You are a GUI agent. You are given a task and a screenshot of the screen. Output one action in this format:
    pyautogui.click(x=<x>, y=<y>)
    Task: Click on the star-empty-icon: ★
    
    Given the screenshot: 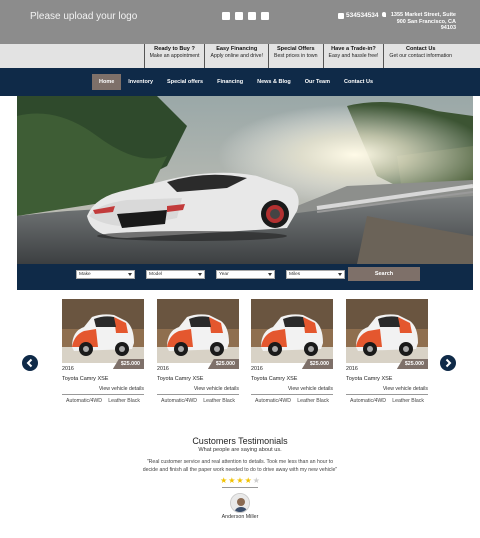 What is the action you would take?
    pyautogui.click(x=256, y=480)
    